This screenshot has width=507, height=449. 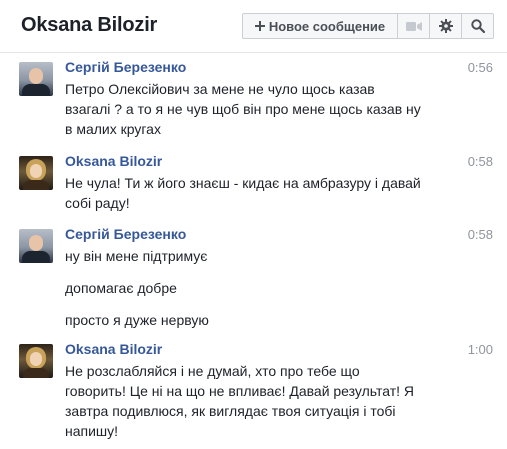 What do you see at coordinates (89, 25) in the screenshot?
I see `conversation-title: Oksana Bilozir` at bounding box center [89, 25].